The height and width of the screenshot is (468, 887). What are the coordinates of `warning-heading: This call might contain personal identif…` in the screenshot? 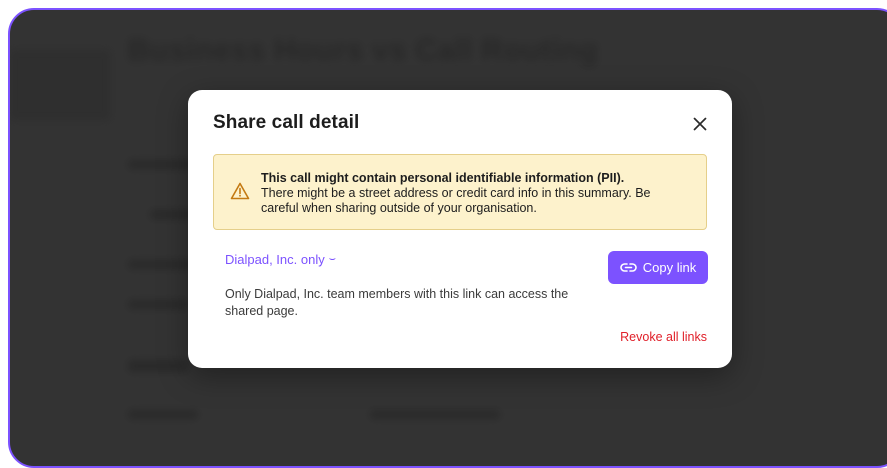 It's located at (443, 178).